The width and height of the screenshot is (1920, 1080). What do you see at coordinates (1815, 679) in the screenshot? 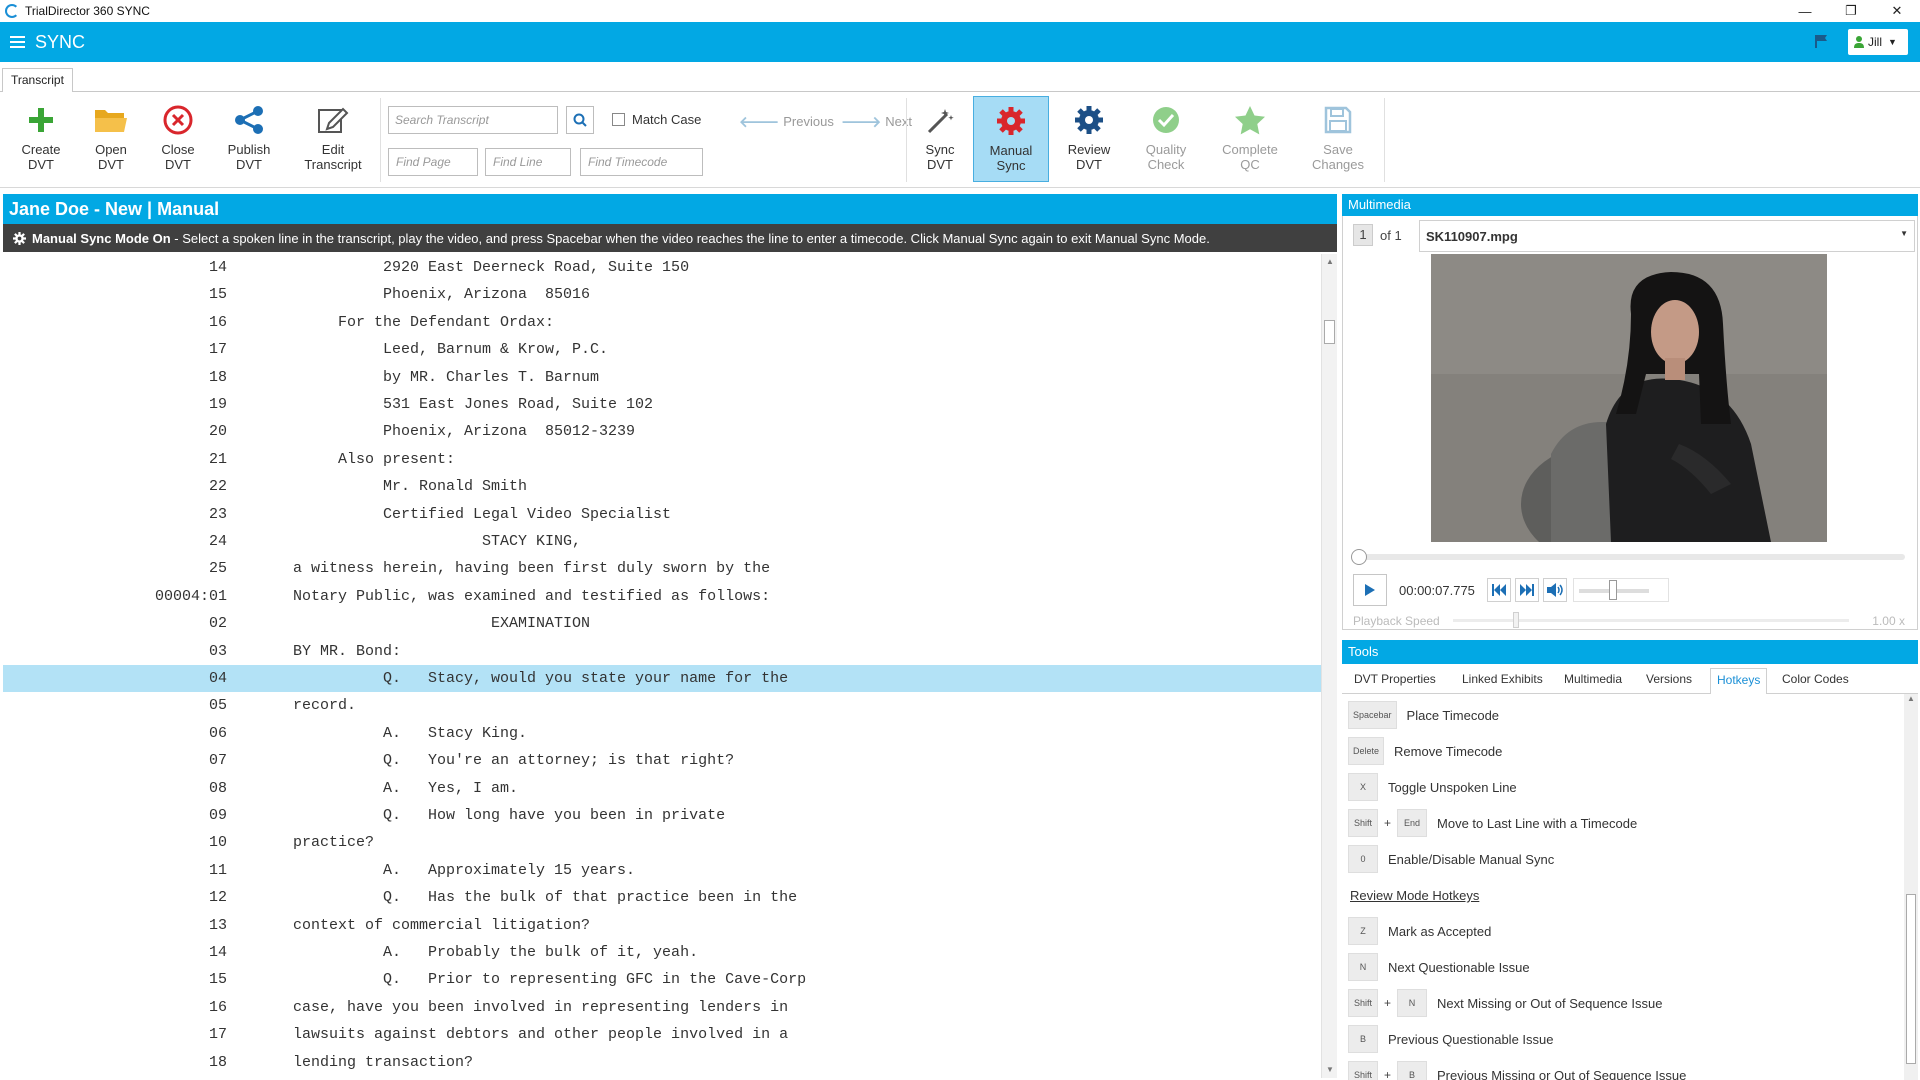
I see `tab-color-codes: Color Codes` at bounding box center [1815, 679].